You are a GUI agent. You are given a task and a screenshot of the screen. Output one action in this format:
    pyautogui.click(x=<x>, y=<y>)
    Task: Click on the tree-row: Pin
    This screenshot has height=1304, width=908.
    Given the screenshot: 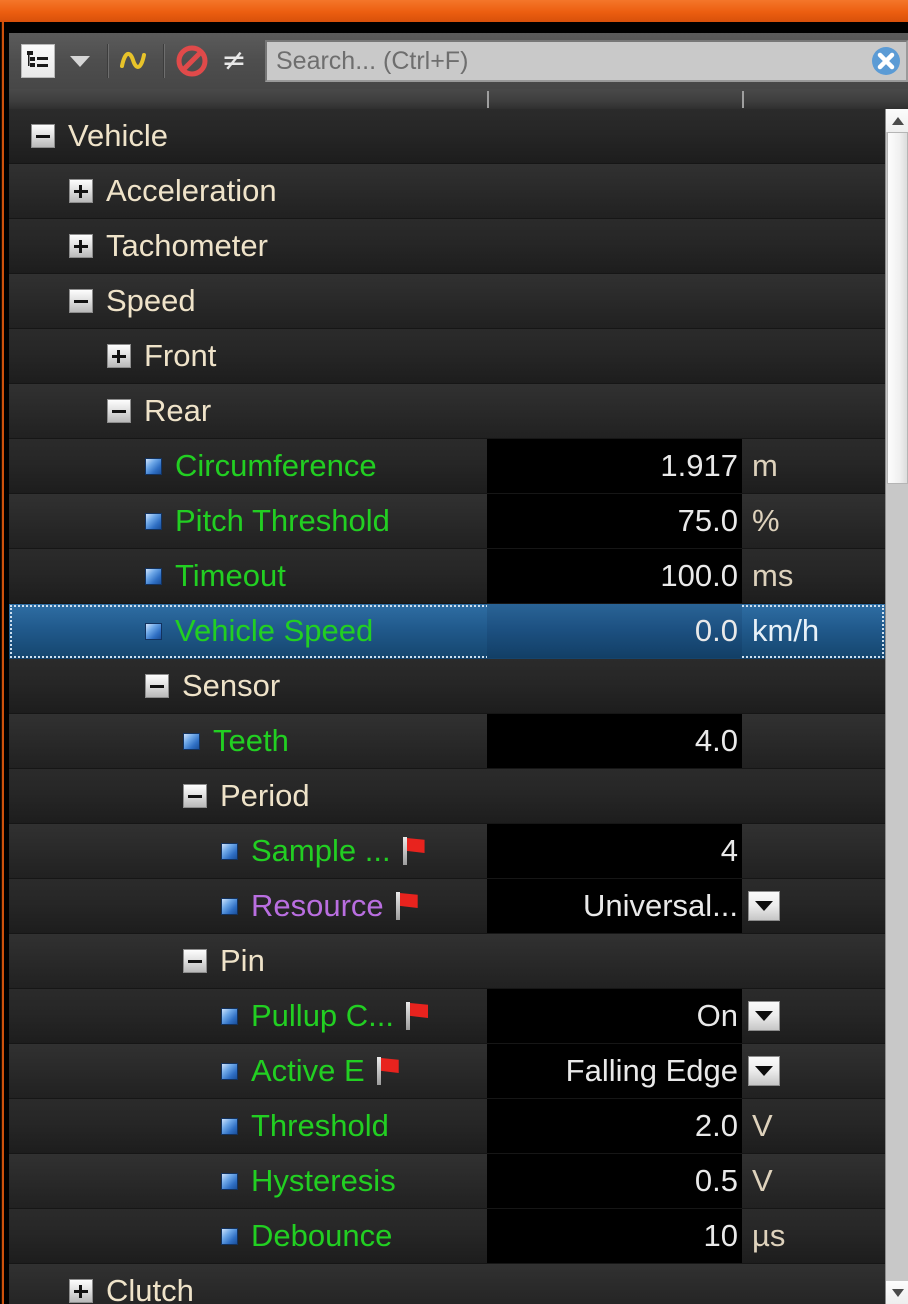 What is the action you would take?
    pyautogui.click(x=447, y=961)
    